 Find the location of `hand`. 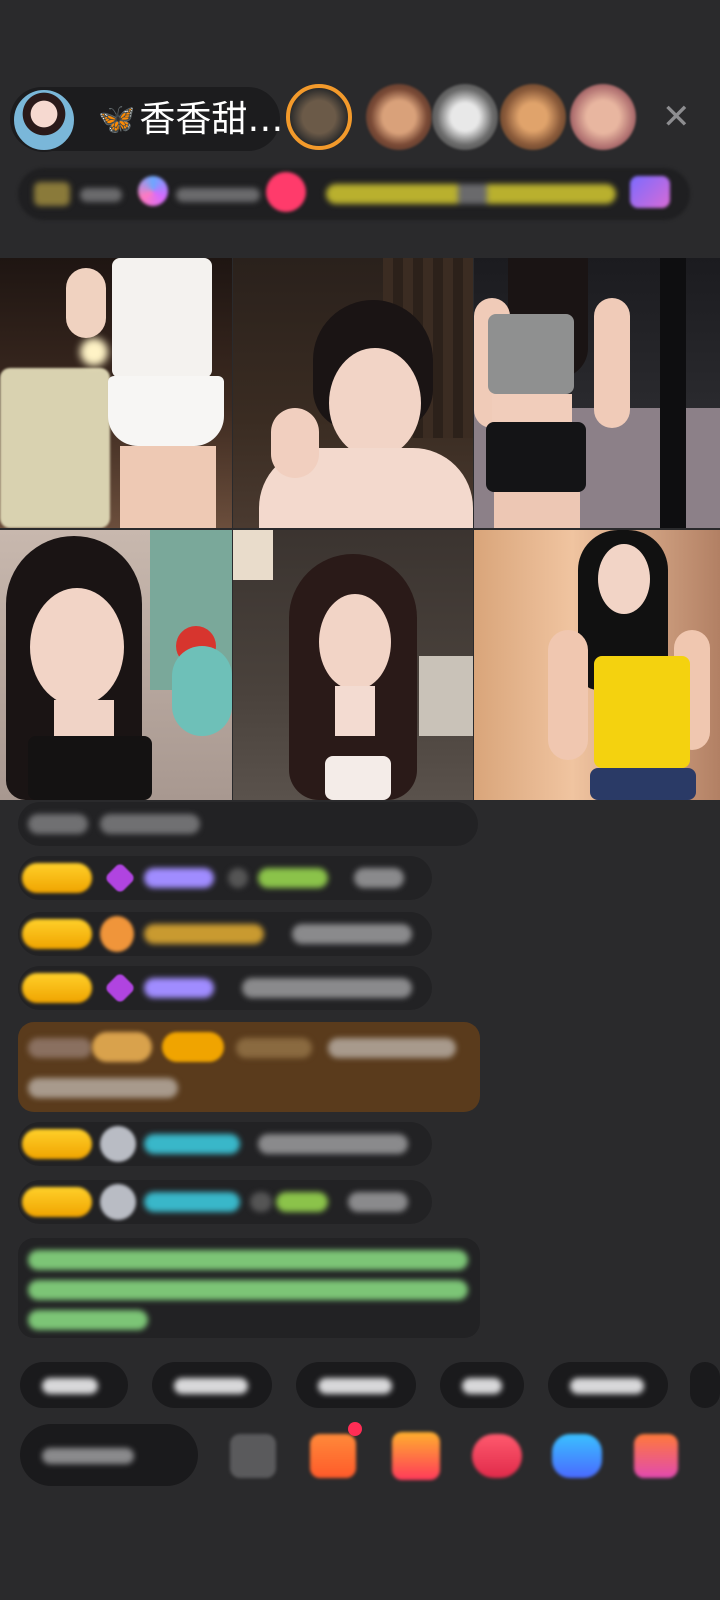

hand is located at coordinates (295, 443).